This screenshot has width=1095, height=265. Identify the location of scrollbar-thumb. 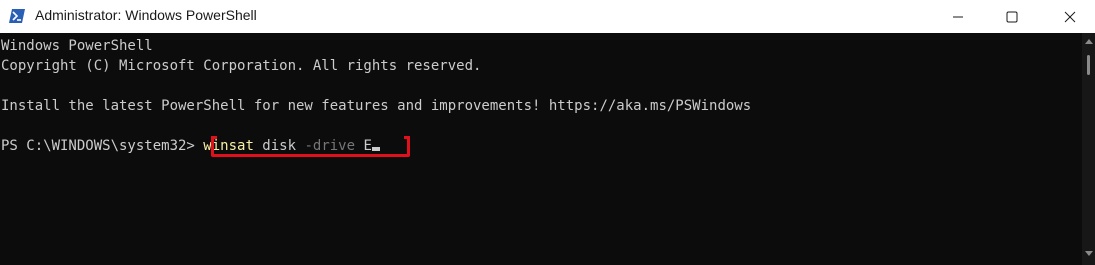
(1088, 65).